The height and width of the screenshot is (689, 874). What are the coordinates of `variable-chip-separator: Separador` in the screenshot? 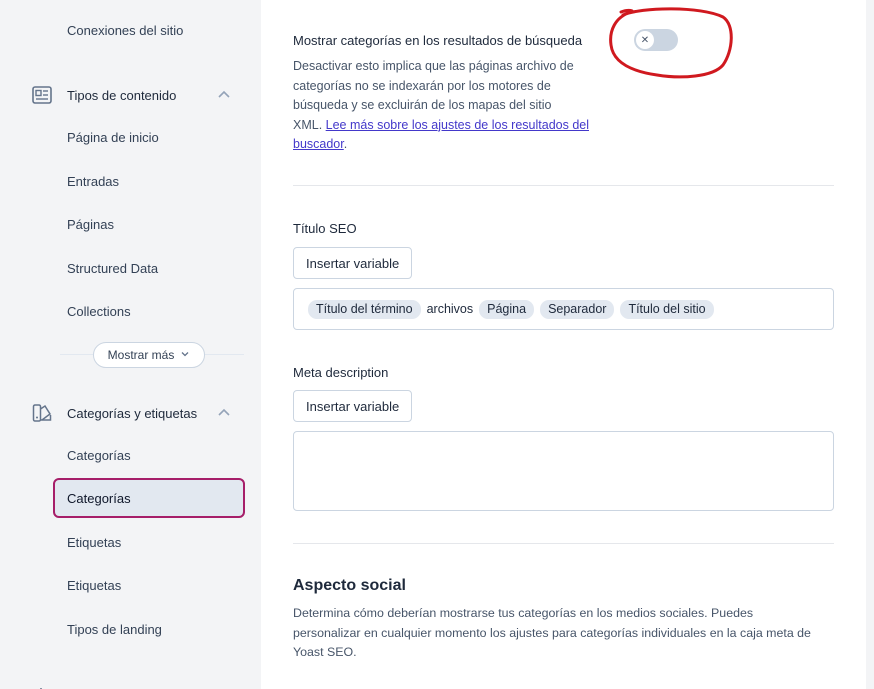 It's located at (577, 309).